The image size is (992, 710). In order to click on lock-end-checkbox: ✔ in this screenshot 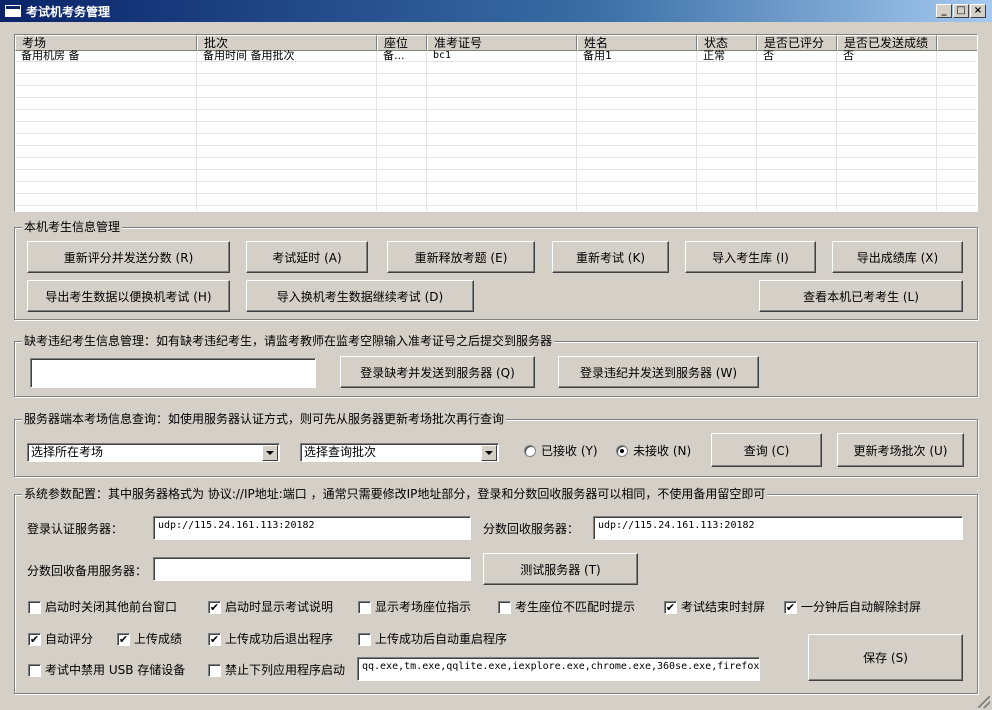, I will do `click(670, 607)`.